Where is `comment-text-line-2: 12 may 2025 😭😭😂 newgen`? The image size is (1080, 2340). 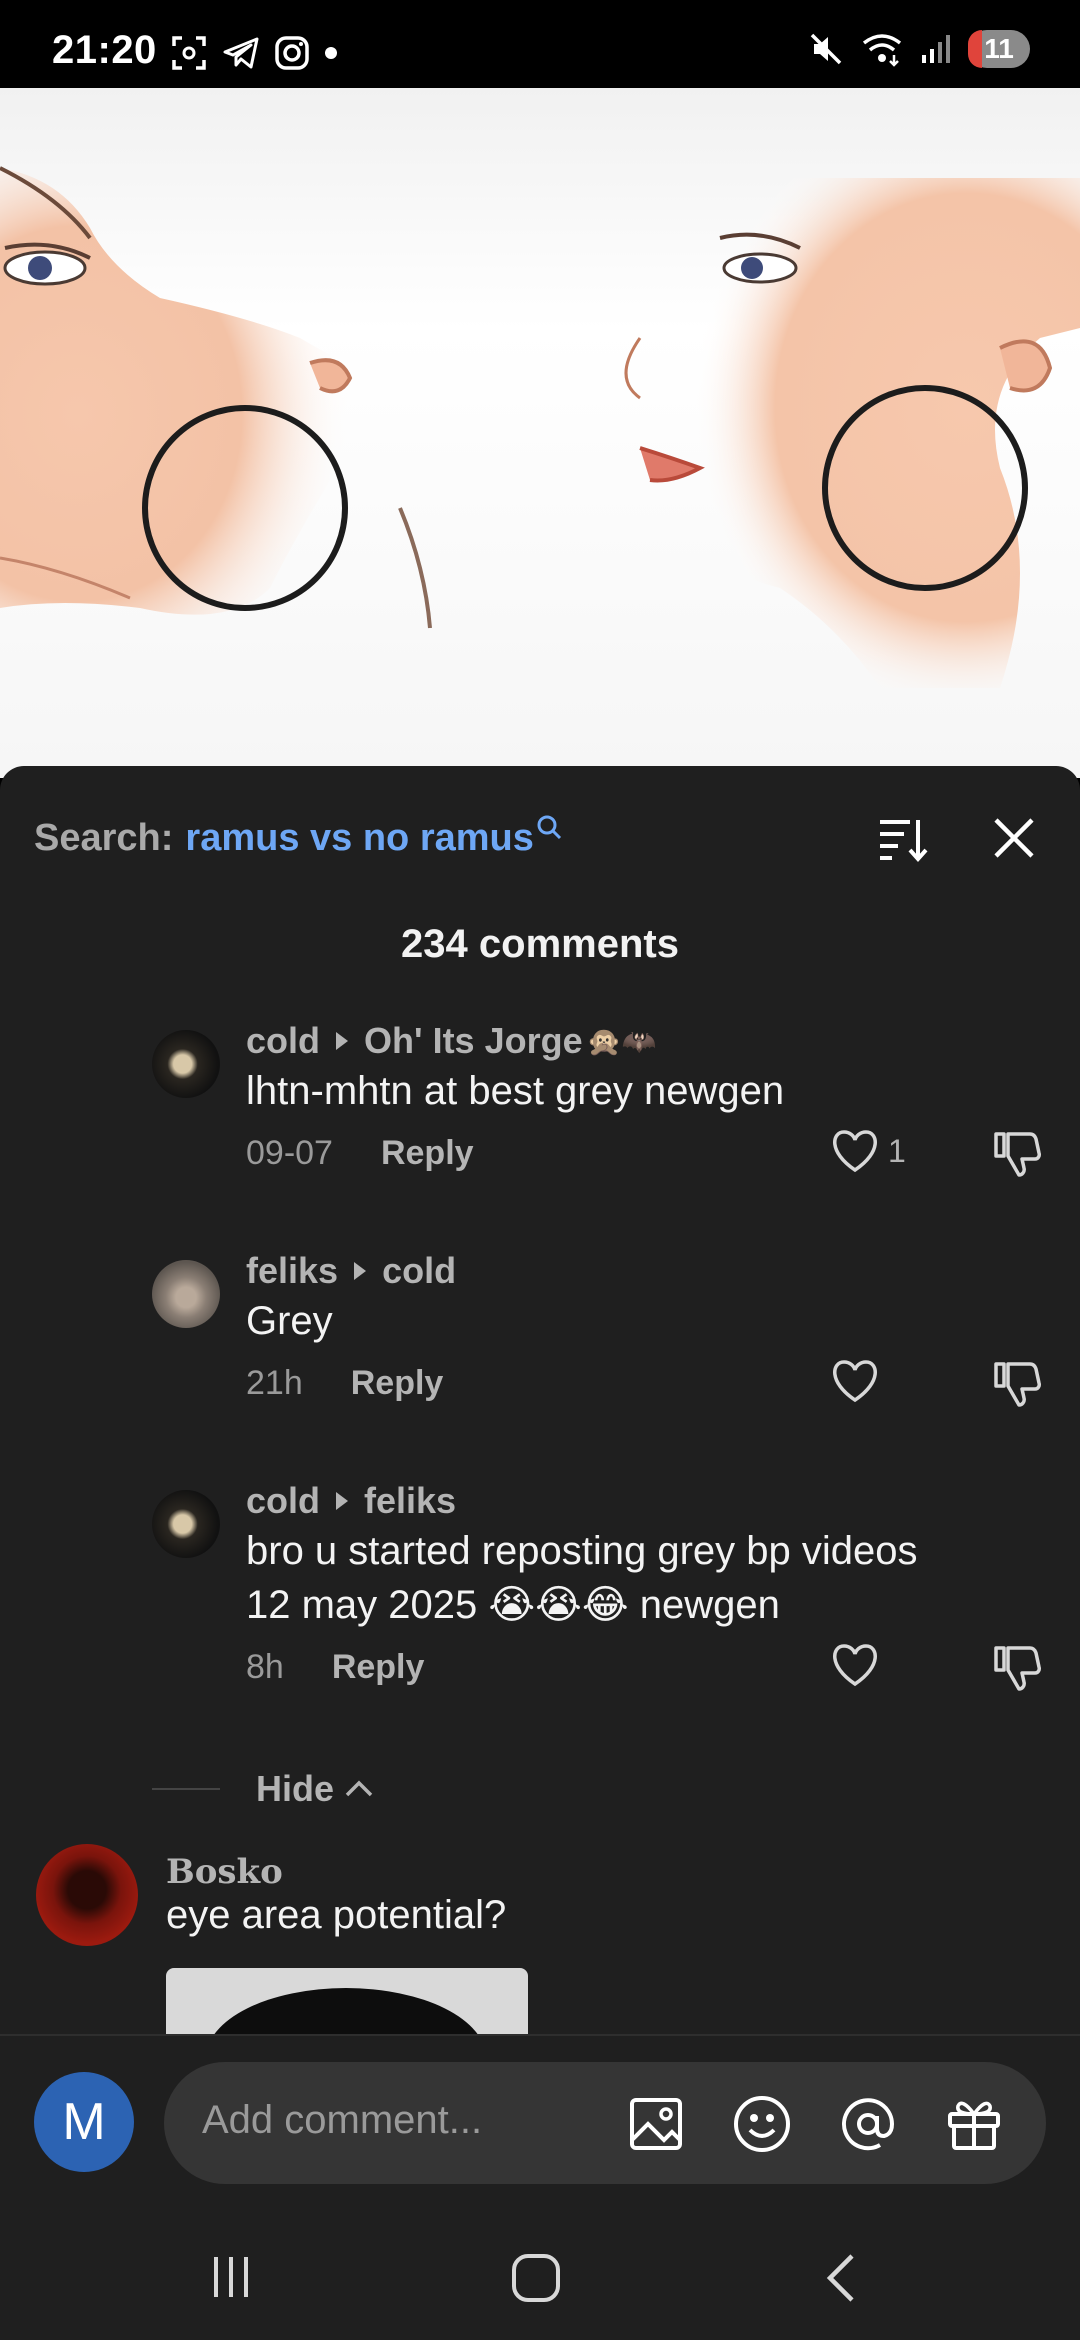
comment-text-line-2: 12 may 2025 😭😭😂 newgen is located at coordinates (513, 1605).